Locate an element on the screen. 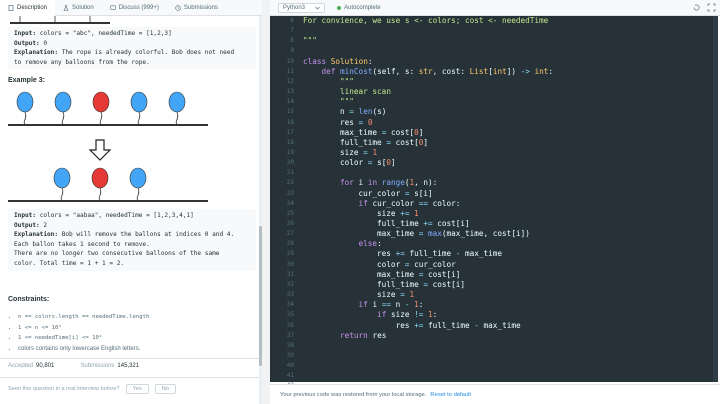 This screenshot has width=720, height=404. yes-button: Yes is located at coordinates (137, 389).